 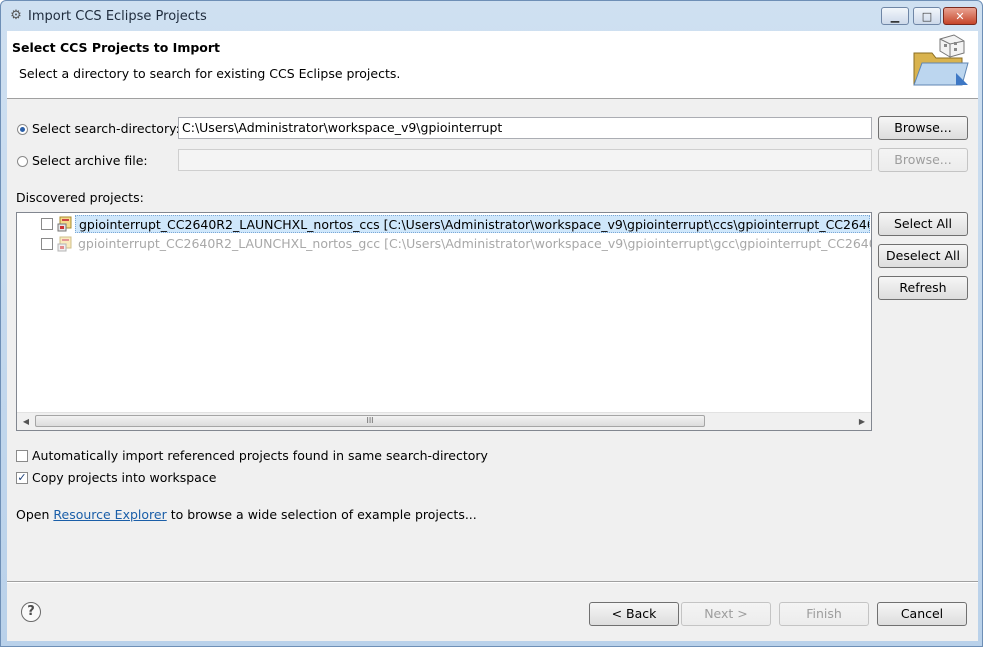 I want to click on window-title: Import CCS Eclipse Projects, so click(x=117, y=16).